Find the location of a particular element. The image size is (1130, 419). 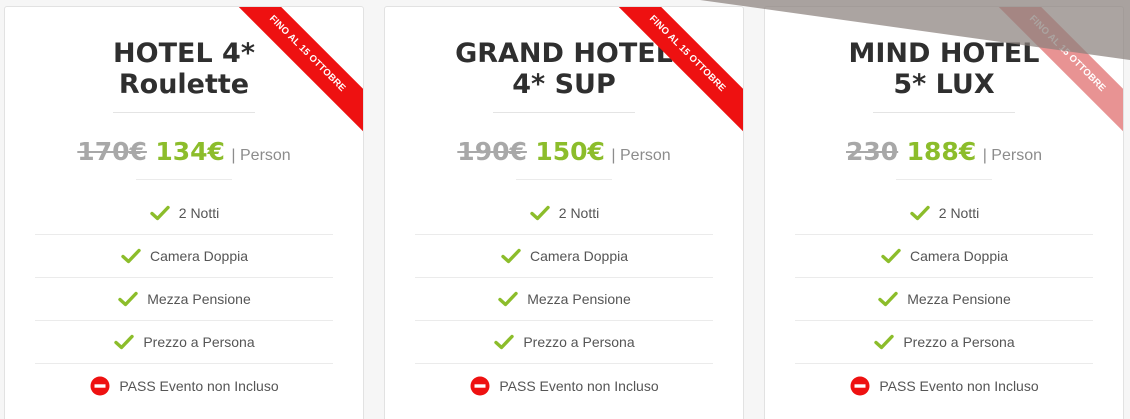

new-price: 188€ is located at coordinates (941, 151).